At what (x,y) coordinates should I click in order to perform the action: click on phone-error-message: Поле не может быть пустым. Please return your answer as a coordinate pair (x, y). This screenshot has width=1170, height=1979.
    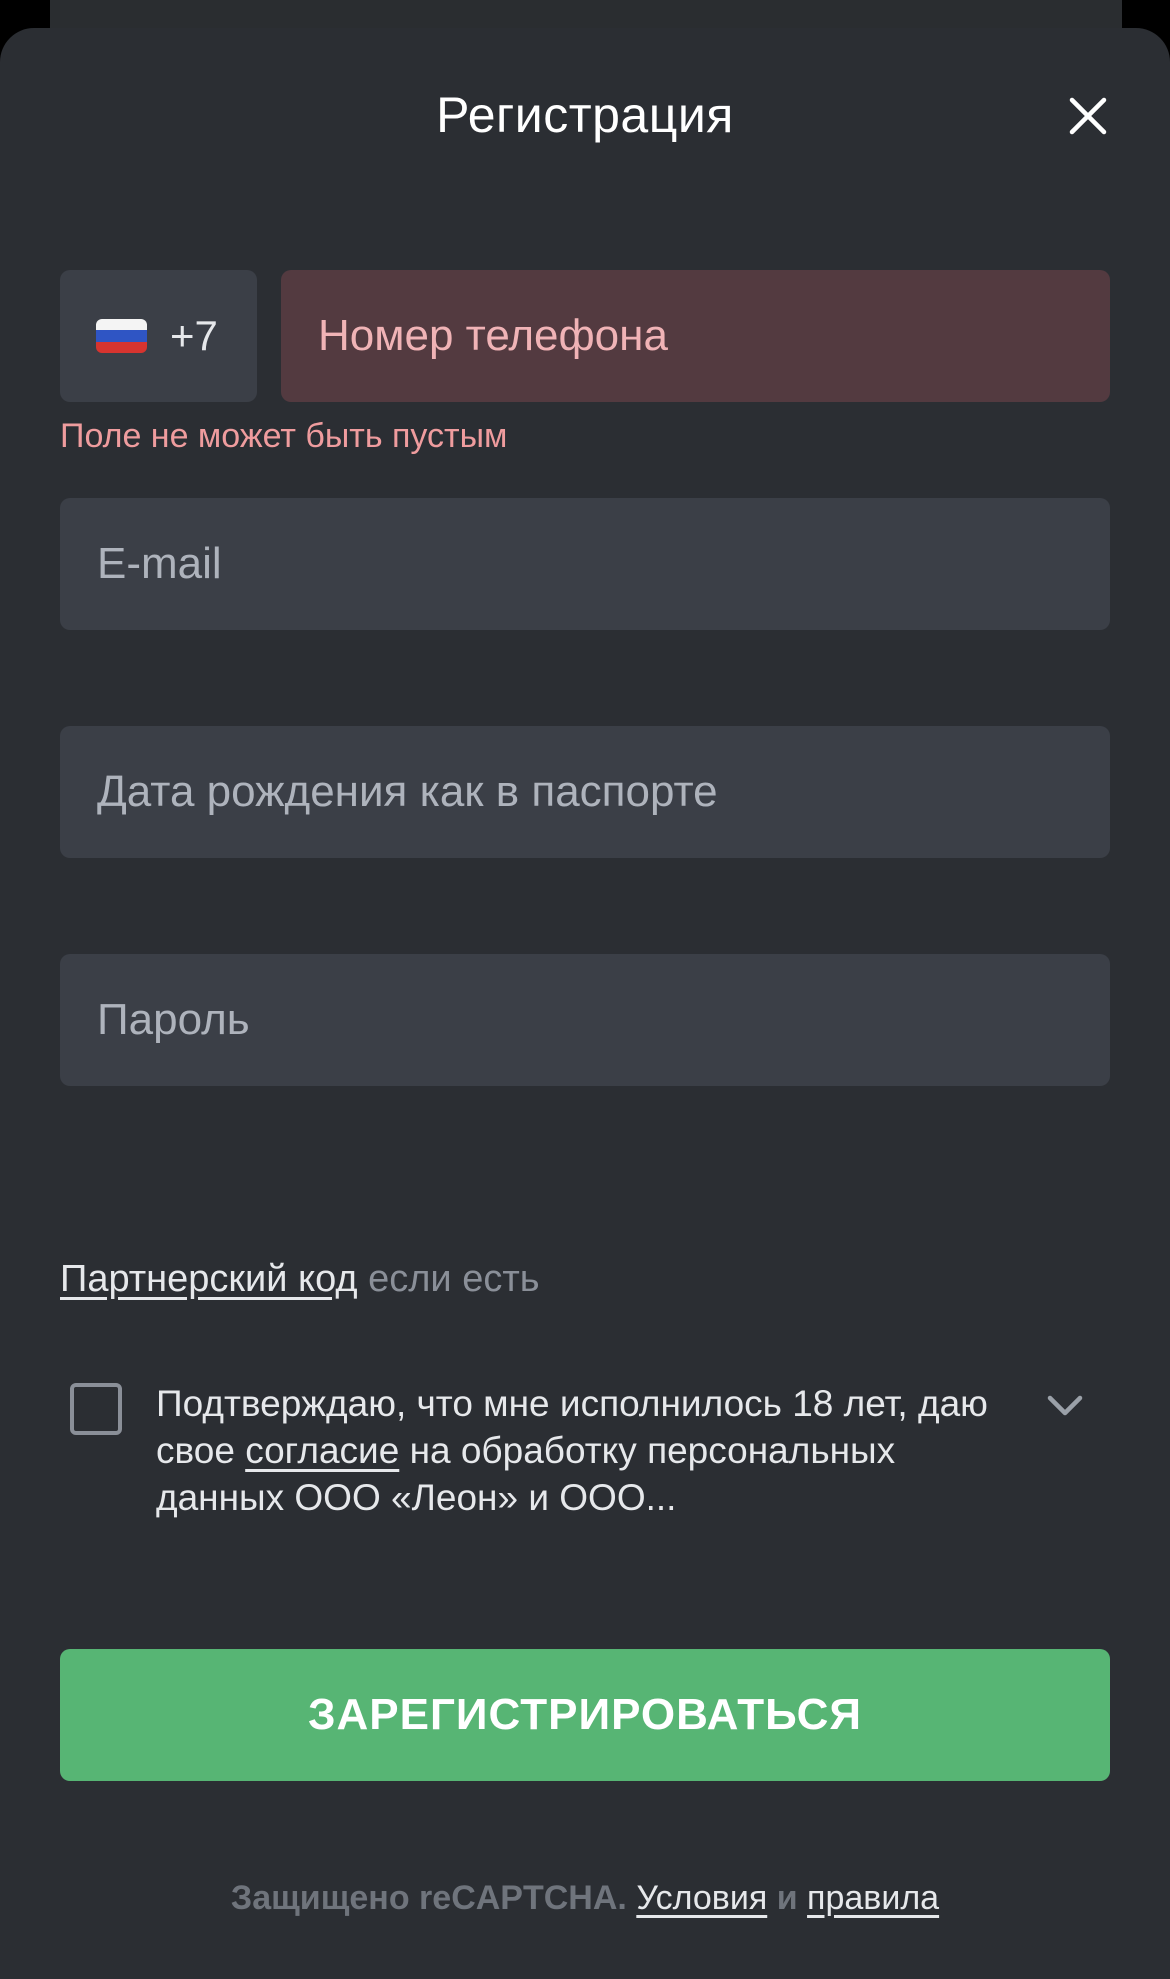
    Looking at the image, I should click on (284, 436).